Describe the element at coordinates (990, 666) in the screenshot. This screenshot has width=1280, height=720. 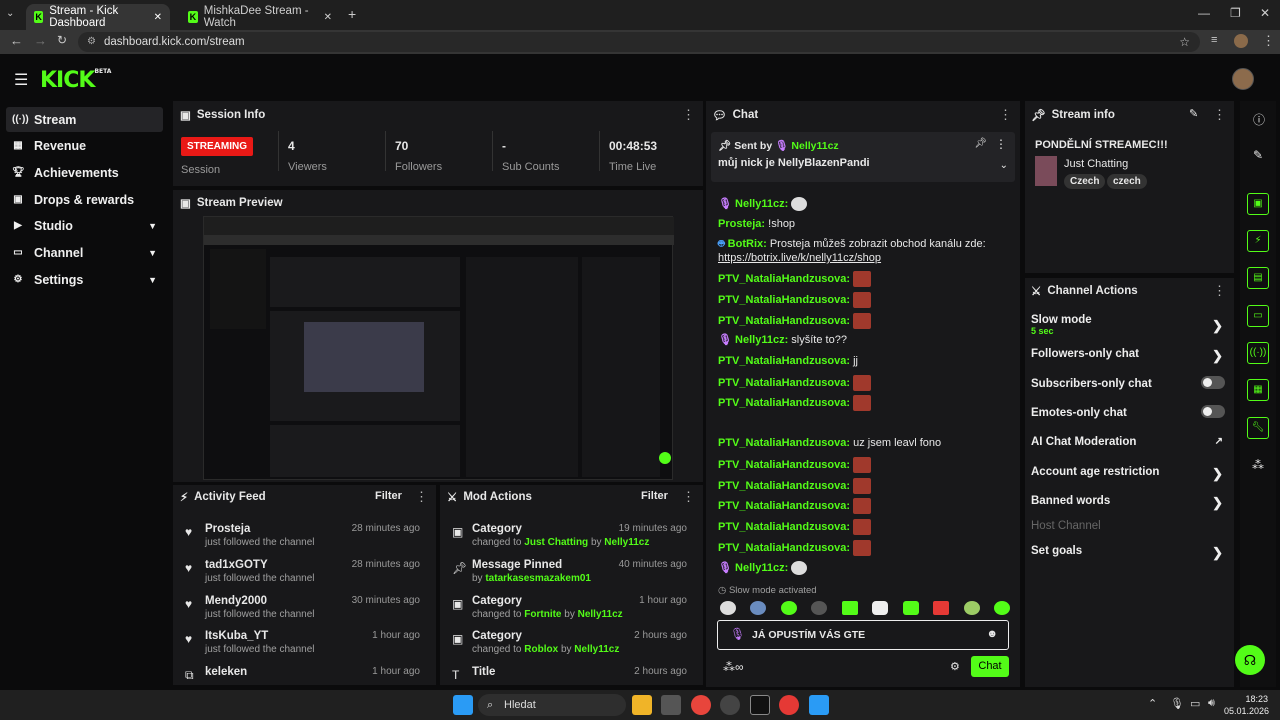
I see `send-chat-button: Chat` at that location.